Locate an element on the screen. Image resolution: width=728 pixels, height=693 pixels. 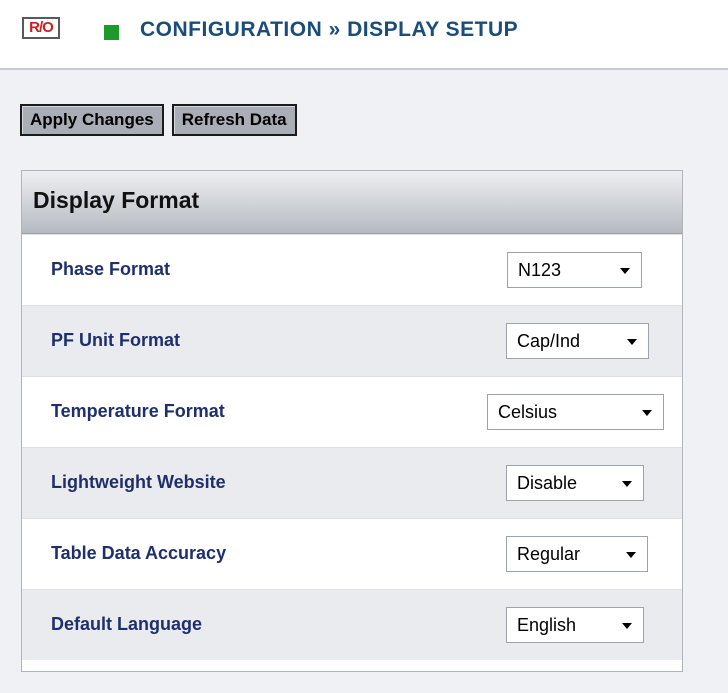
status-indicator-icon is located at coordinates (111, 32).